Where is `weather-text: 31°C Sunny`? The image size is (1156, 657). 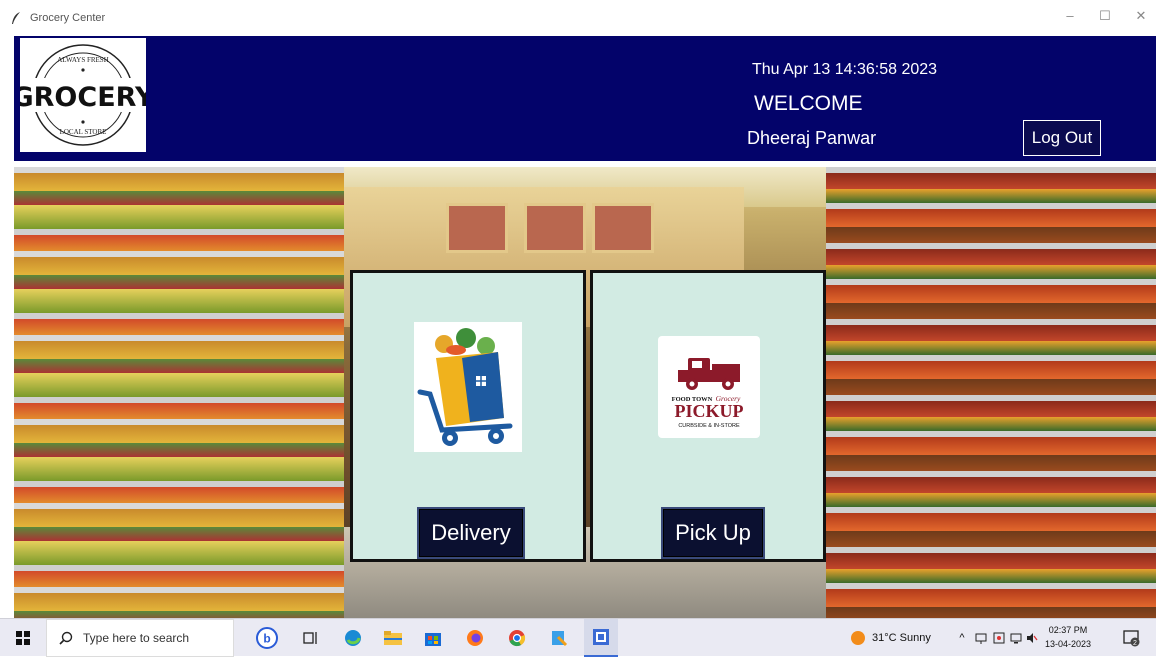 weather-text: 31°C Sunny is located at coordinates (901, 638).